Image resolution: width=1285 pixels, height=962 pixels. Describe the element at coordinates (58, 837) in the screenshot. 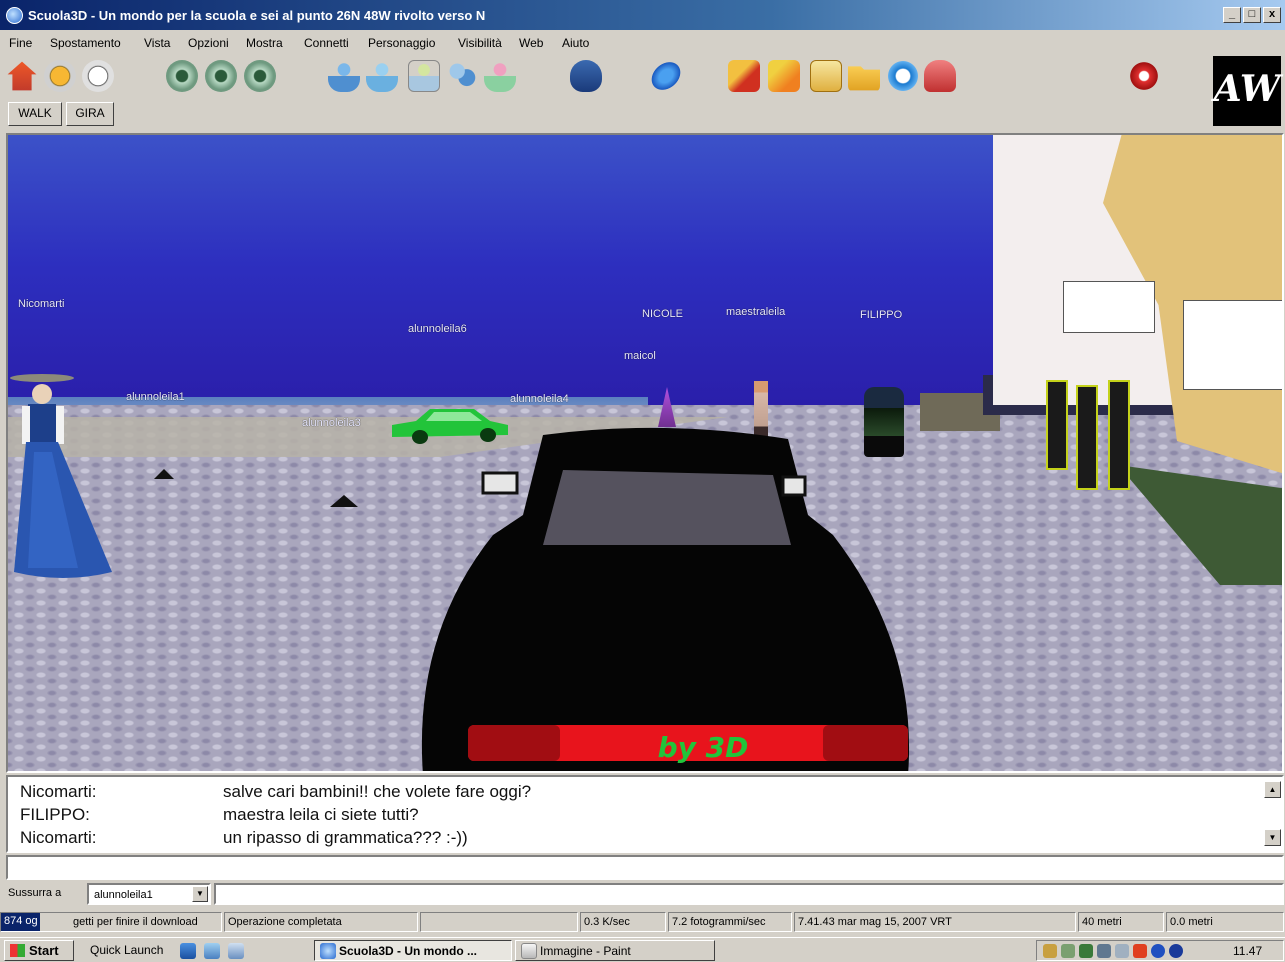

I see `chat-speaker: Nicomarti:` at that location.